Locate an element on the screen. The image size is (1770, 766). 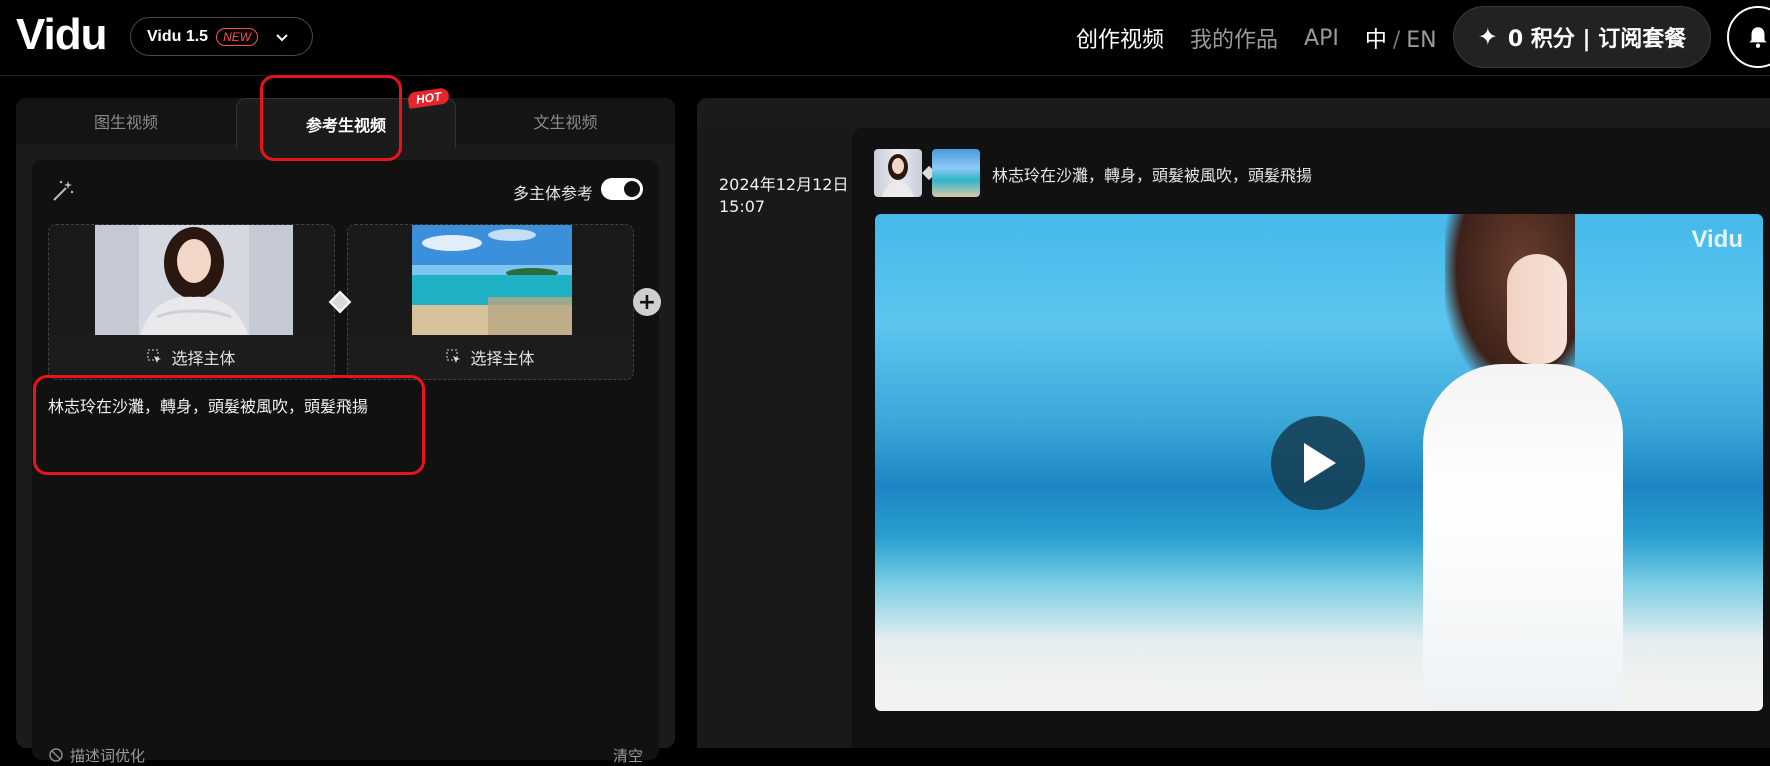
figure-dress is located at coordinates (1523, 537).